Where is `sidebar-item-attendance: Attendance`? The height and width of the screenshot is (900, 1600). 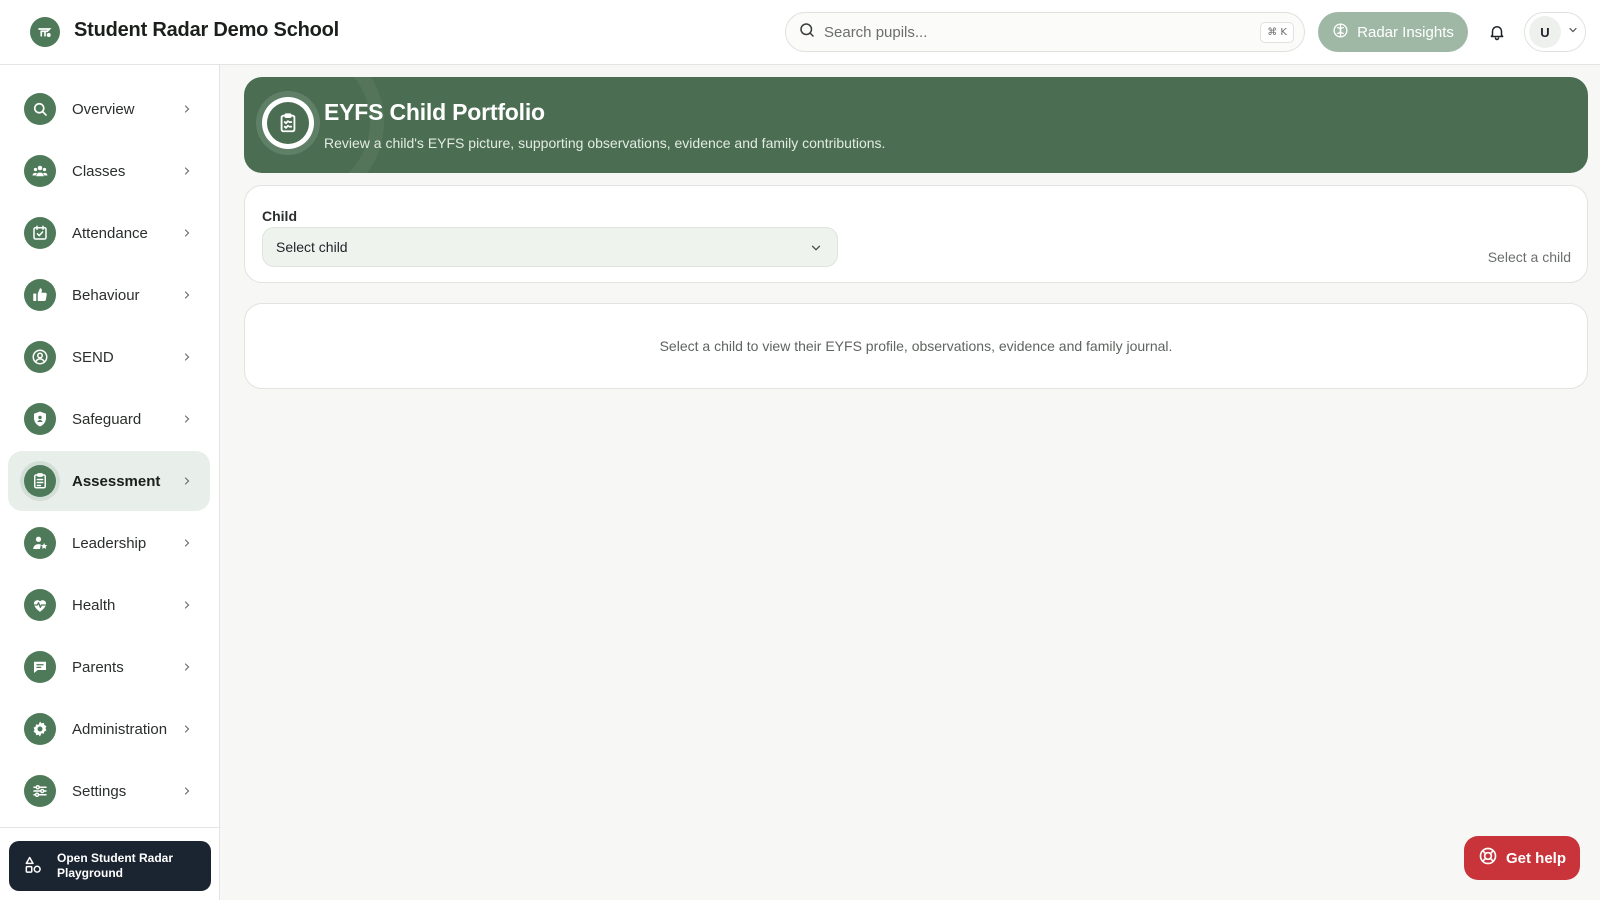
sidebar-item-attendance: Attendance is located at coordinates (109, 233).